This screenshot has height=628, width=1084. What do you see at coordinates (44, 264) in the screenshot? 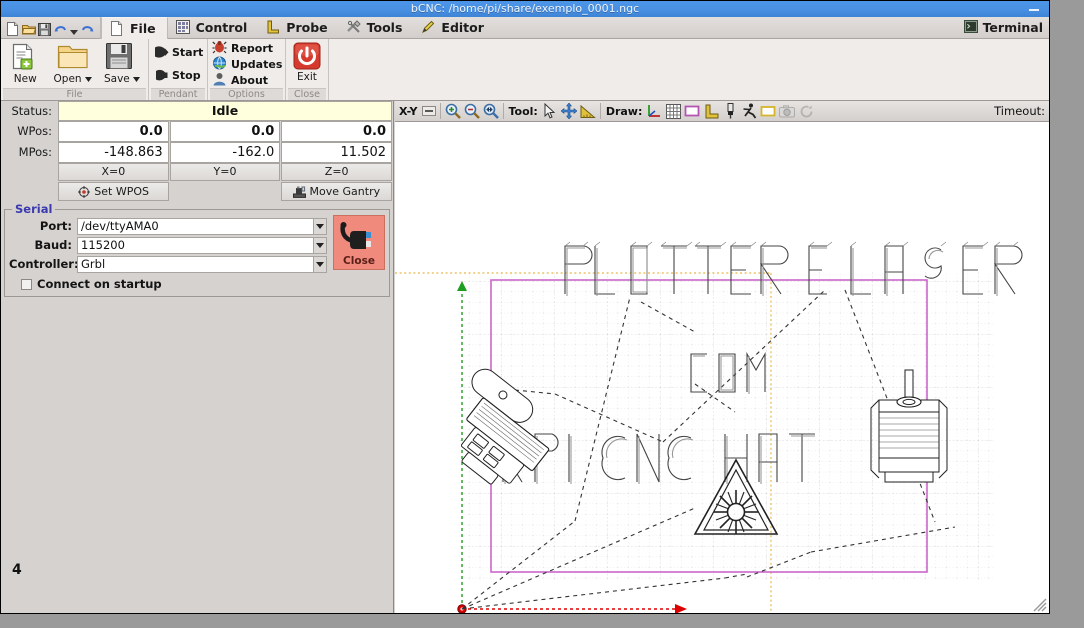
I see `serial-controller-label: Controller:` at bounding box center [44, 264].